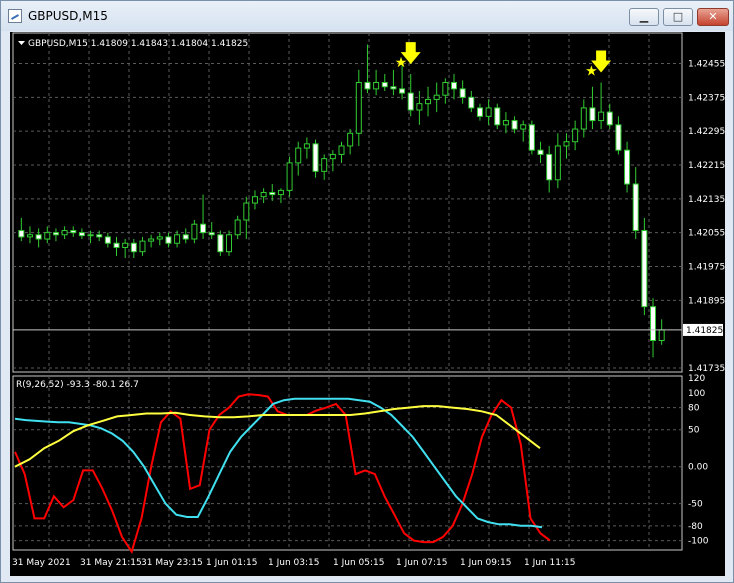 This screenshot has height=583, width=734. I want to click on title-bar: GBPUSD,M15 ▁ □ ✕, so click(367, 16).